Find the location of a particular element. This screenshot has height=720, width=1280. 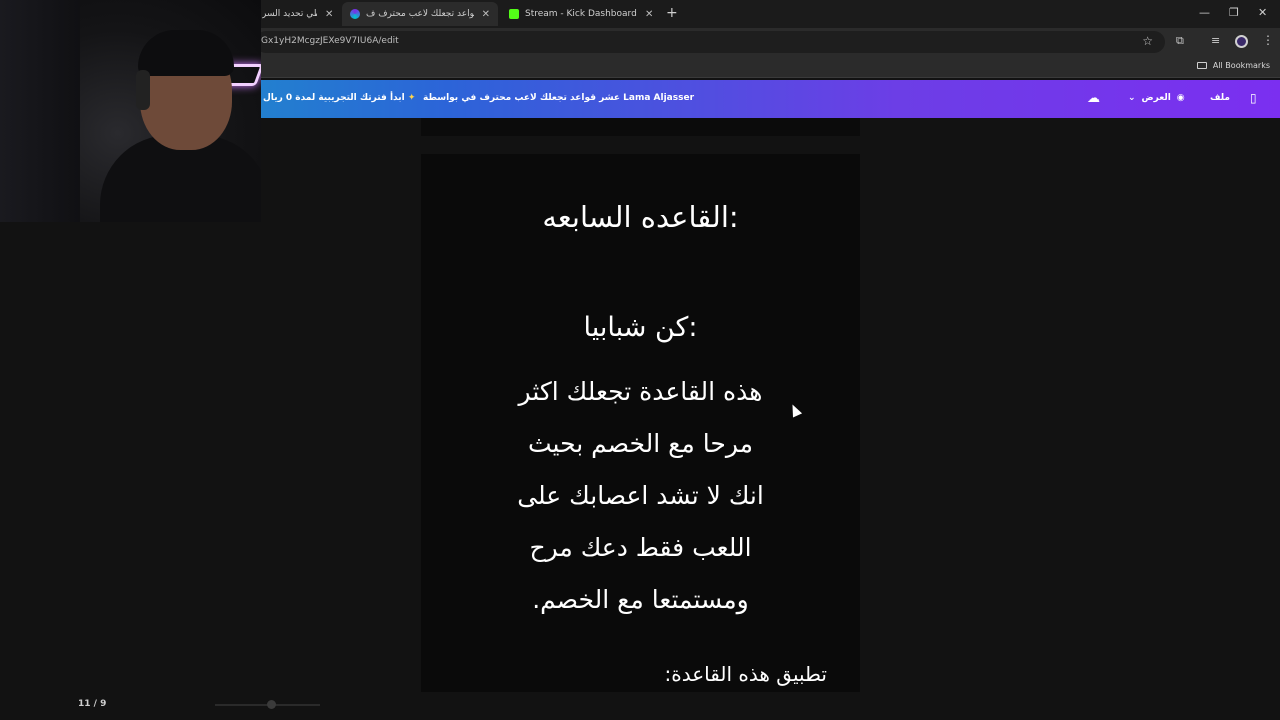

new-tab-button: + is located at coordinates (672, 13).